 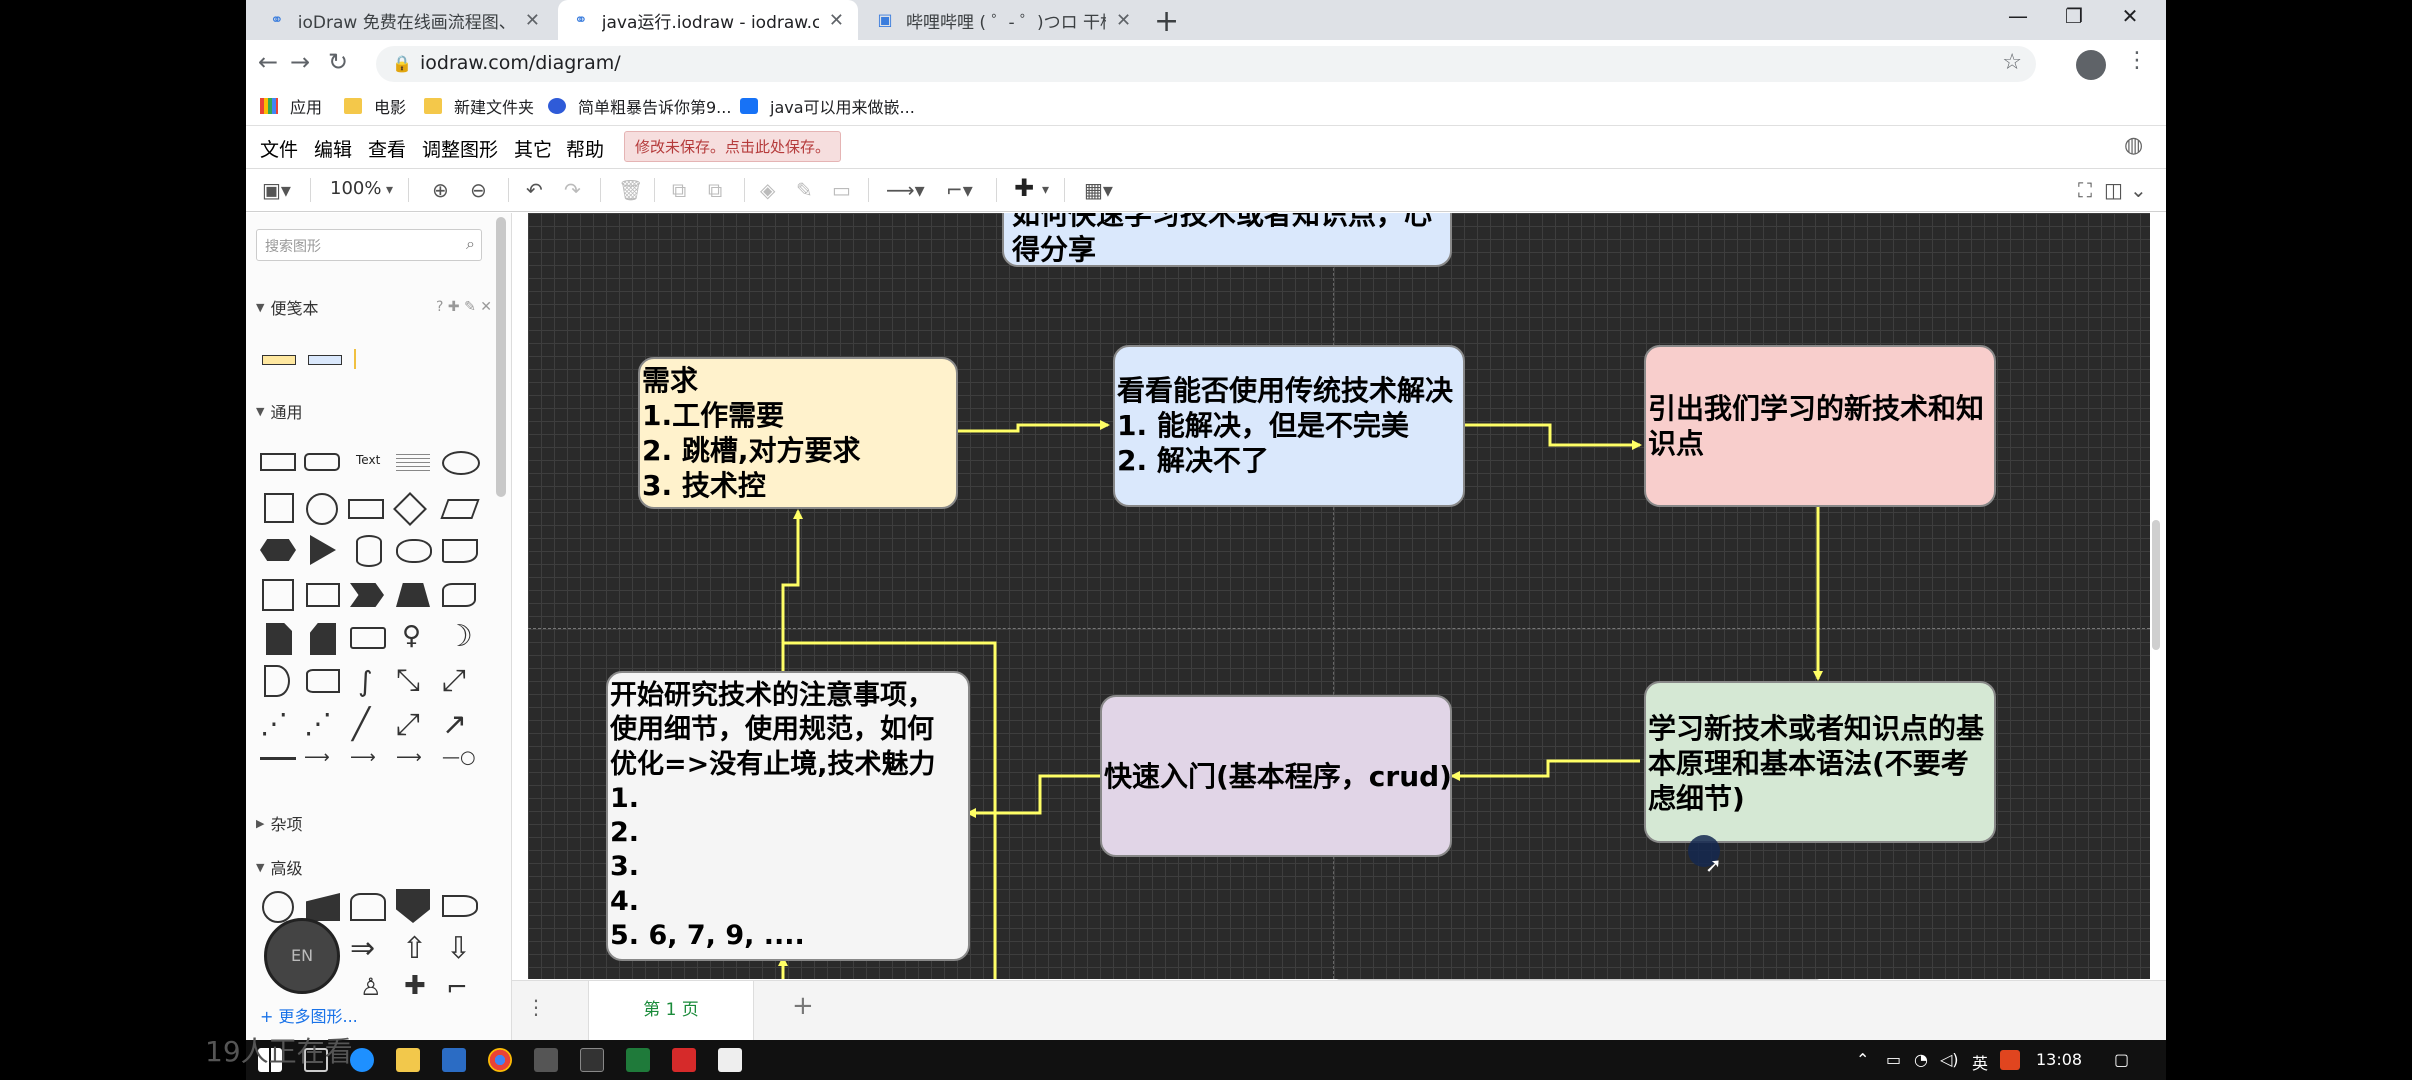 What do you see at coordinates (415, 986) in the screenshot?
I see `cross-icon: ✚` at bounding box center [415, 986].